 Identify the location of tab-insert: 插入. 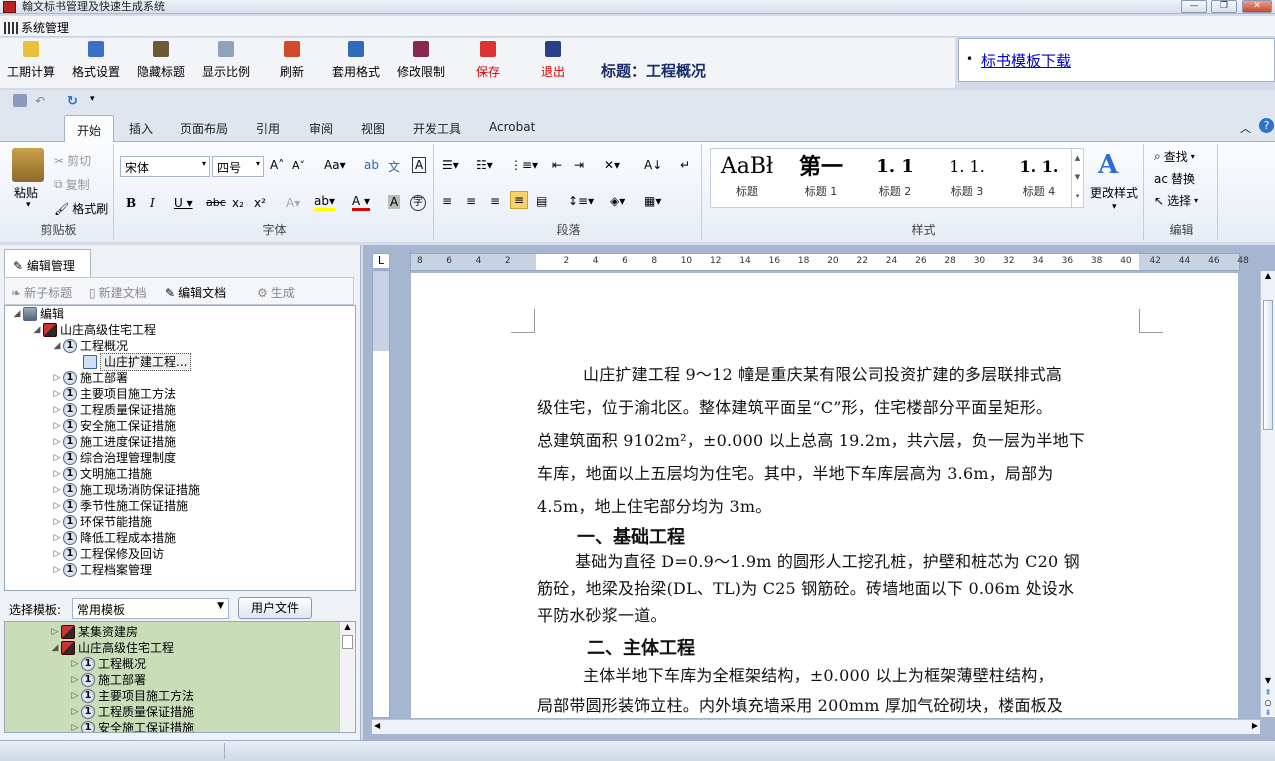
(141, 128).